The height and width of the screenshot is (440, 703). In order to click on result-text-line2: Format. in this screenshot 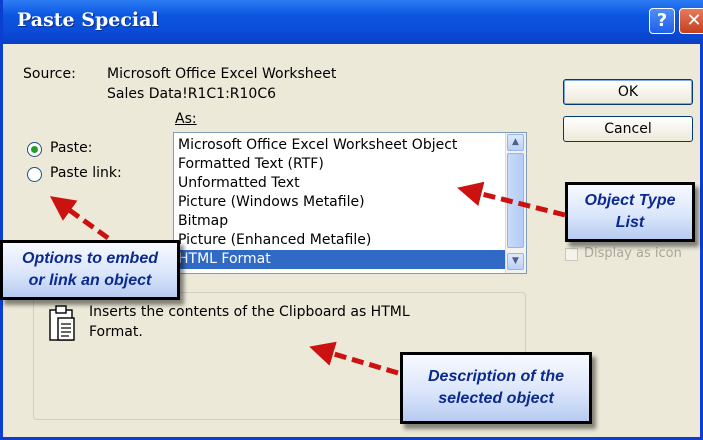, I will do `click(116, 332)`.